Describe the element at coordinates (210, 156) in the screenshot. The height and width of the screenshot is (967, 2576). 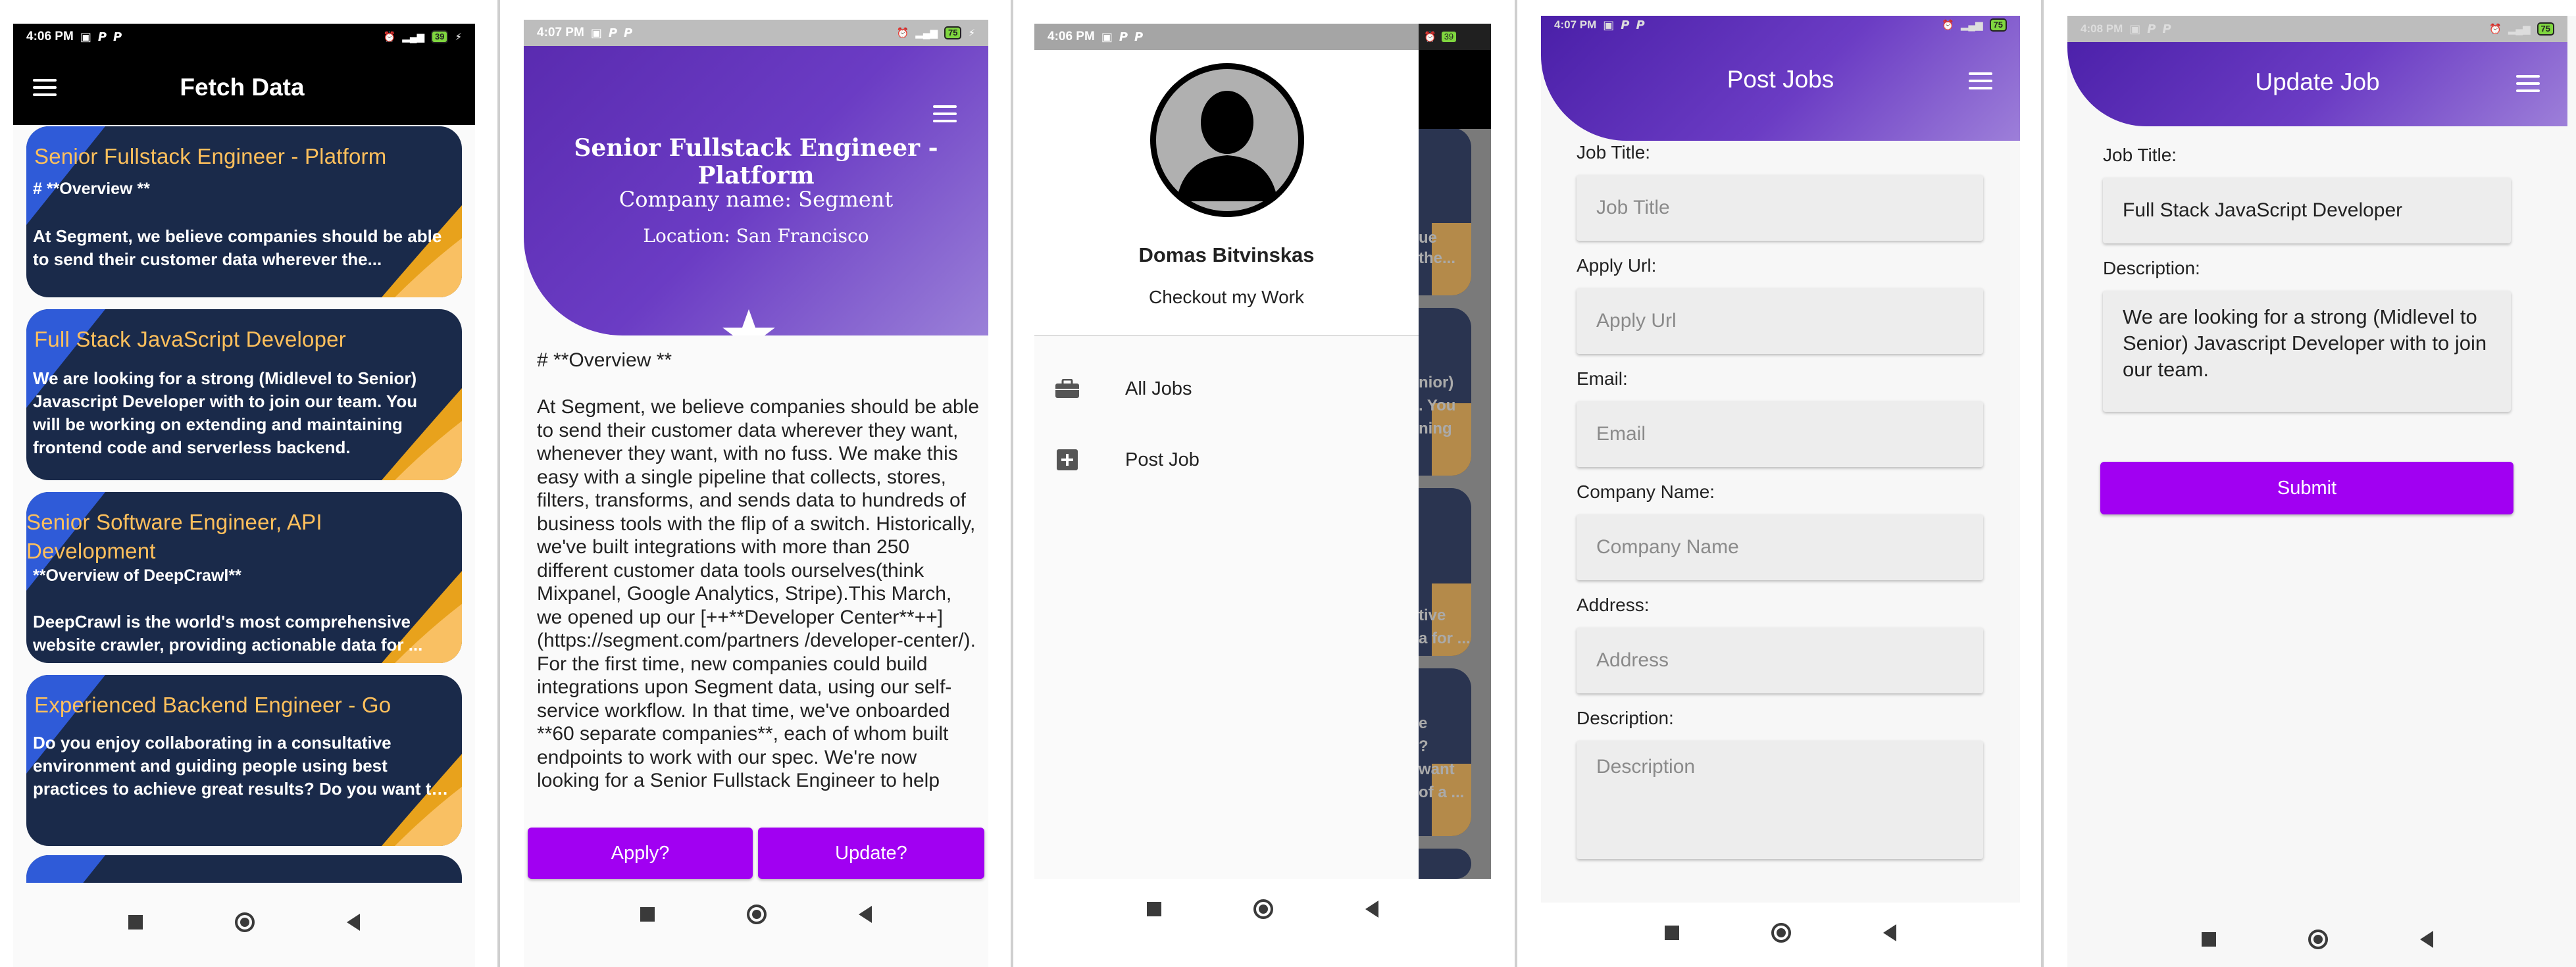
I see `card-title: Senior Fullstack Engineer - Platform` at that location.